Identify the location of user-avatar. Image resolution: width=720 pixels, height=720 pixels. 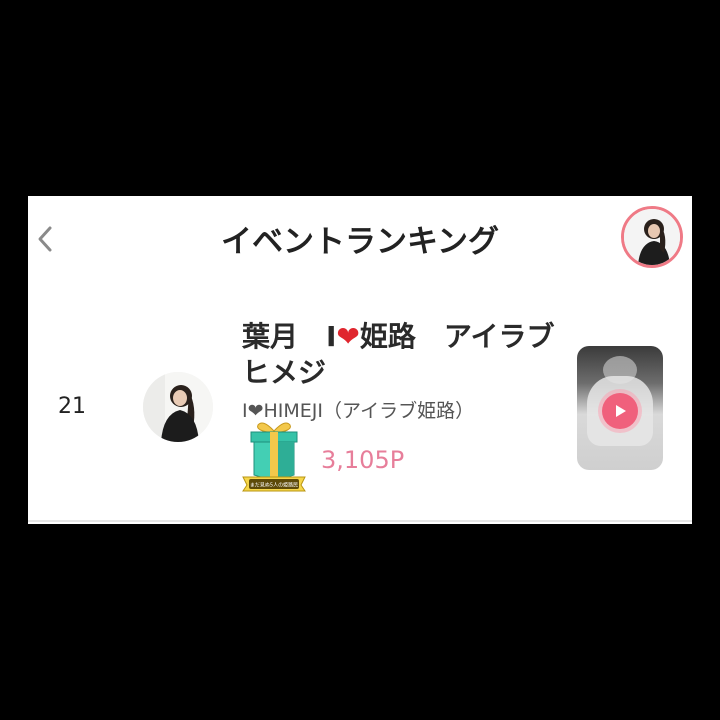
(178, 407).